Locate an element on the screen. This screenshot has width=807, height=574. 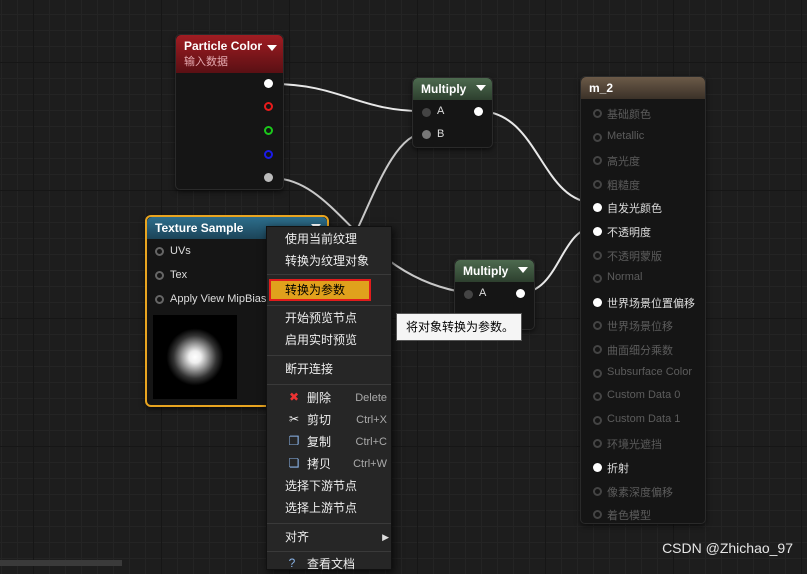
material-input-label: 高光度 is located at coordinates (623, 162).